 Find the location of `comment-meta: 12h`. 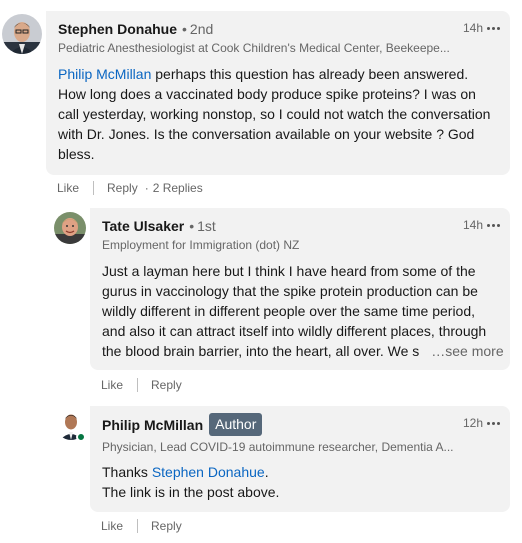

comment-meta: 12h is located at coordinates (481, 423).